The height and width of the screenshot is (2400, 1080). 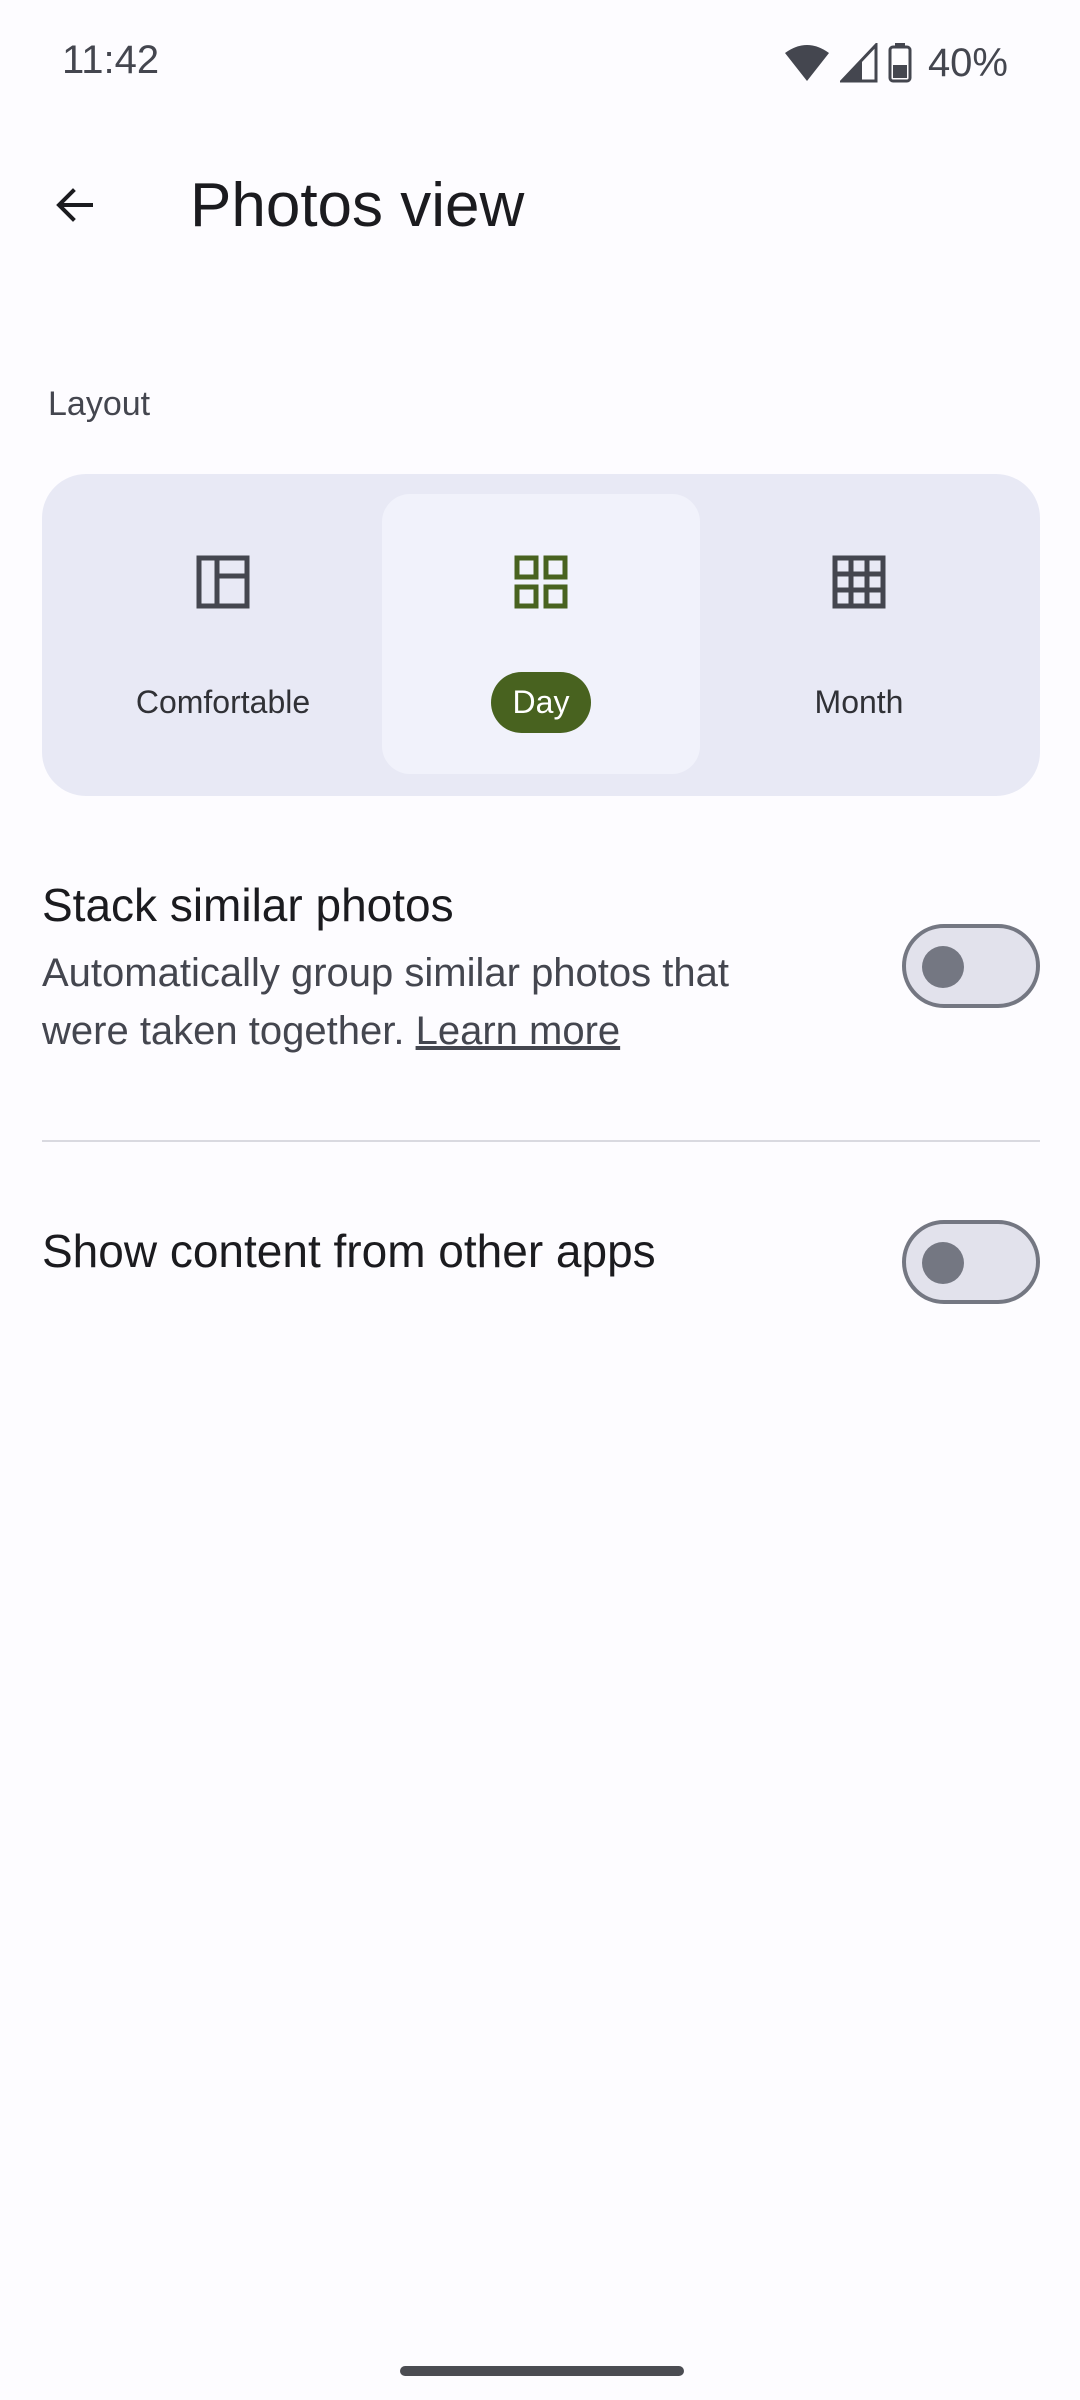 What do you see at coordinates (111, 60) in the screenshot?
I see `status-time: 11:42` at bounding box center [111, 60].